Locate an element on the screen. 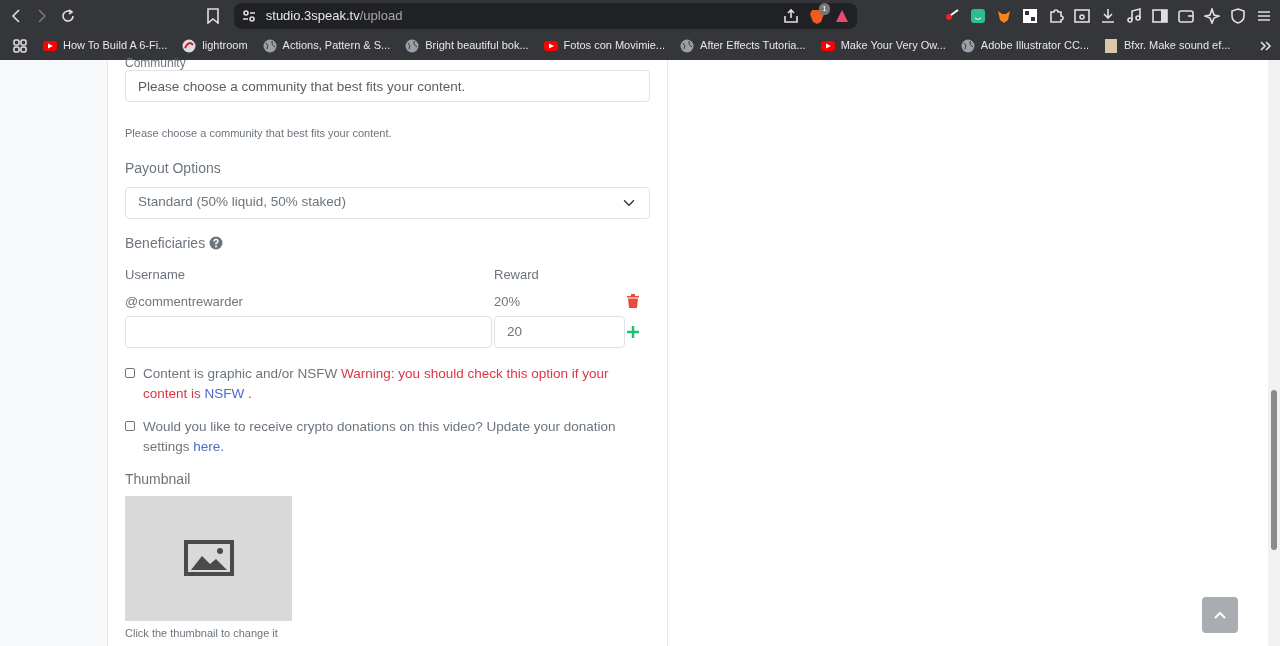 This screenshot has width=1280, height=646. apps-grid-icon is located at coordinates (20, 45).